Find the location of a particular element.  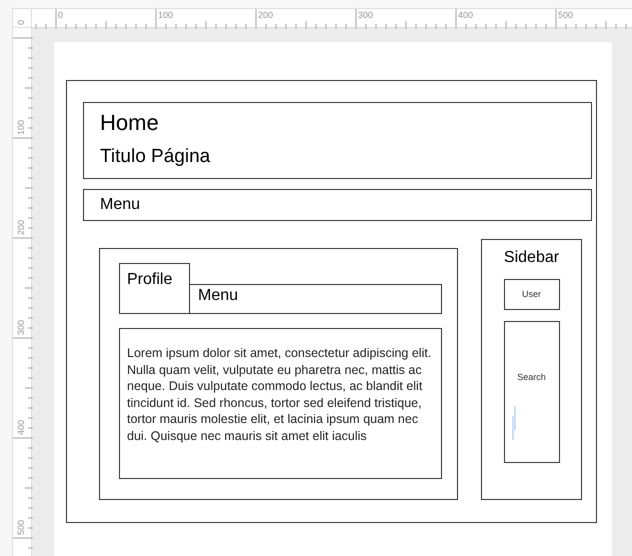

lorem-paragraph: Lorem ipsum dolor sit amet, consectetur adipiscing elit. Nulla quam velit, vulputate eu pharetra nec, mattis ac neque. Duis vulputate commodo lectus, ac blandit elit tincidunt id. Sed rhoncus, tortor sed eleifend tristique, tortor mauris molestie elit, et lacinia ipsum quam nec dui. Quisque nec mauris sit amet elit iaculis is located at coordinates (279, 394).